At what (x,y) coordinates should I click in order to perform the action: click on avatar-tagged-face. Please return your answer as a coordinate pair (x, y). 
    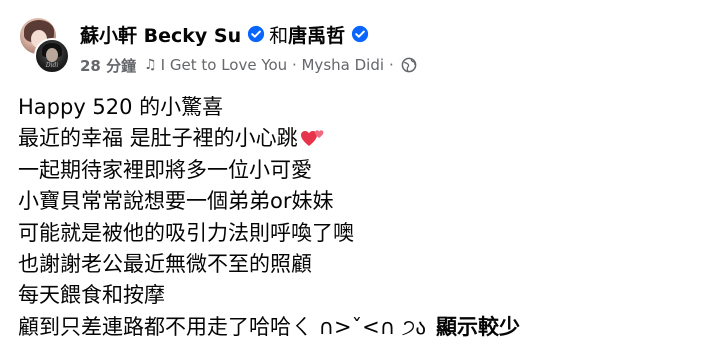
    Looking at the image, I should click on (52, 55).